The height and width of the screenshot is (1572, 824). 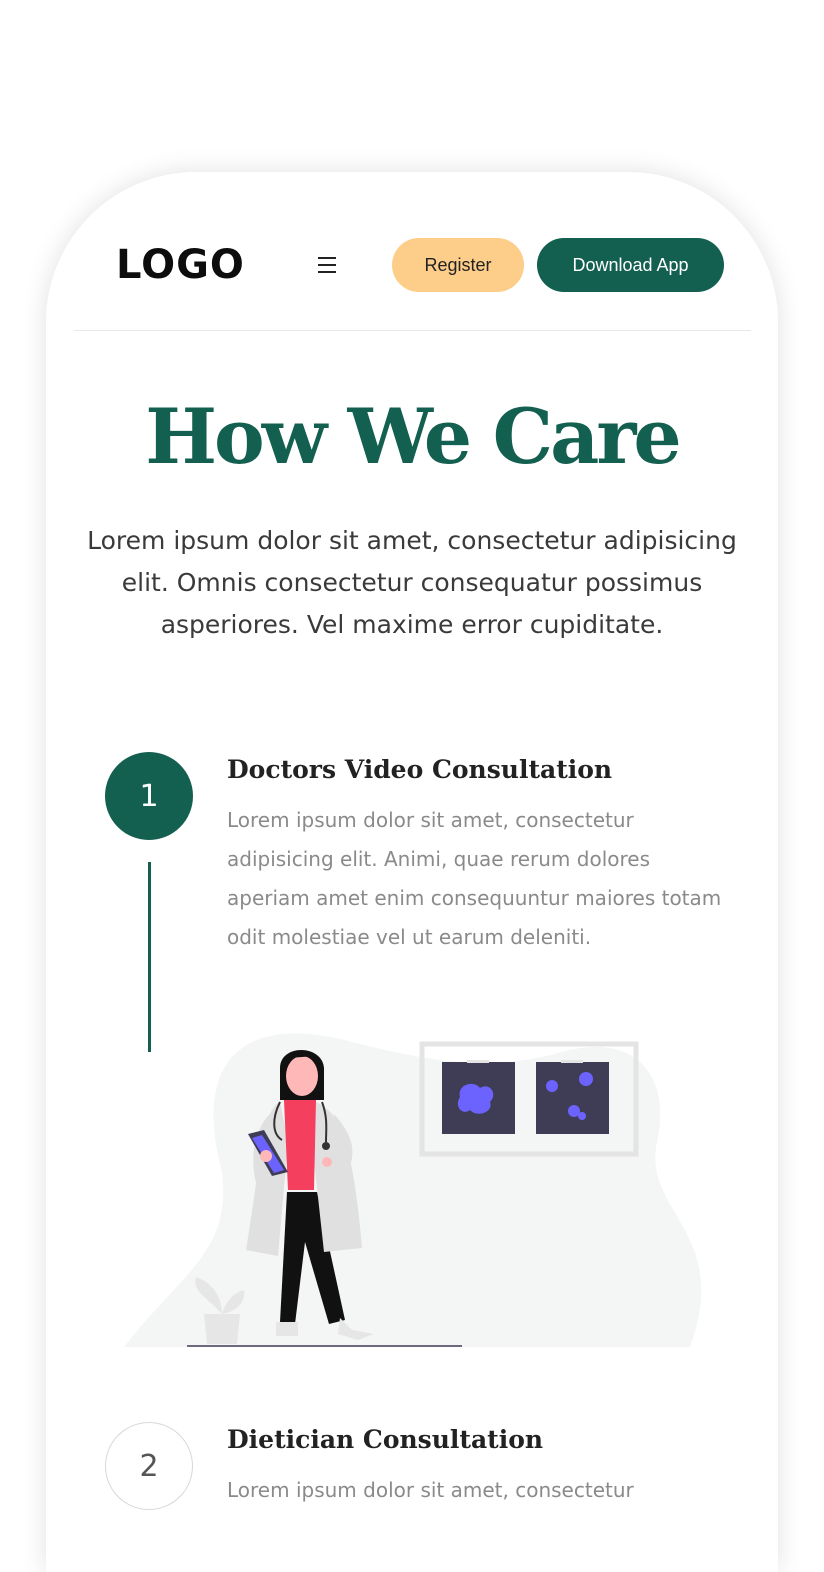 I want to click on step-title: Doctors Video Consultation, so click(x=420, y=769).